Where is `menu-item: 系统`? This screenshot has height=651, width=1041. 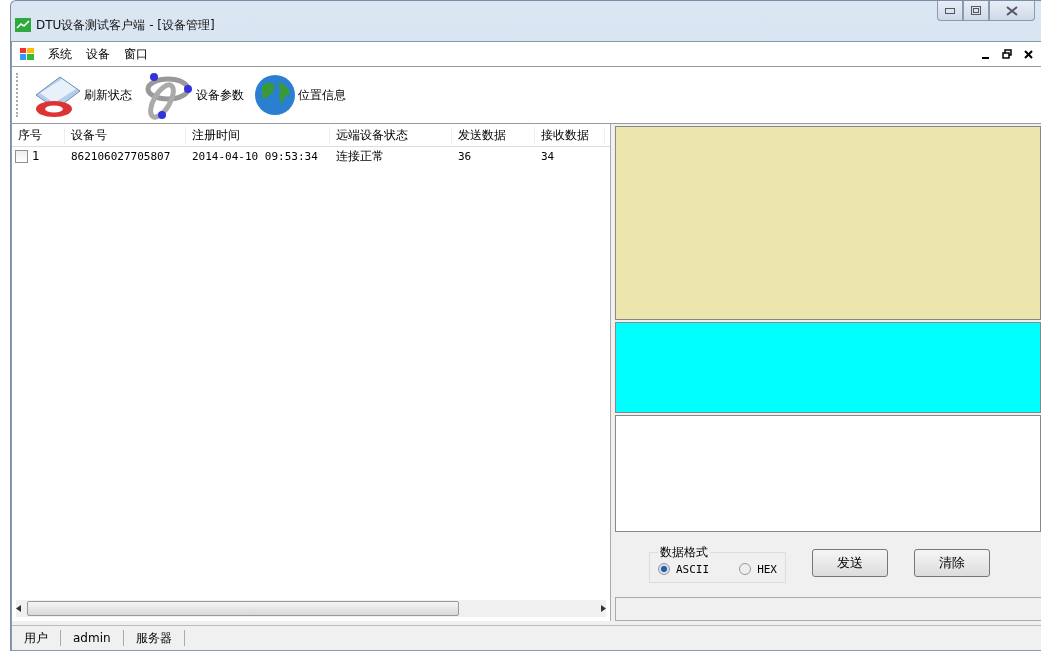
menu-item: 系统 is located at coordinates (60, 54).